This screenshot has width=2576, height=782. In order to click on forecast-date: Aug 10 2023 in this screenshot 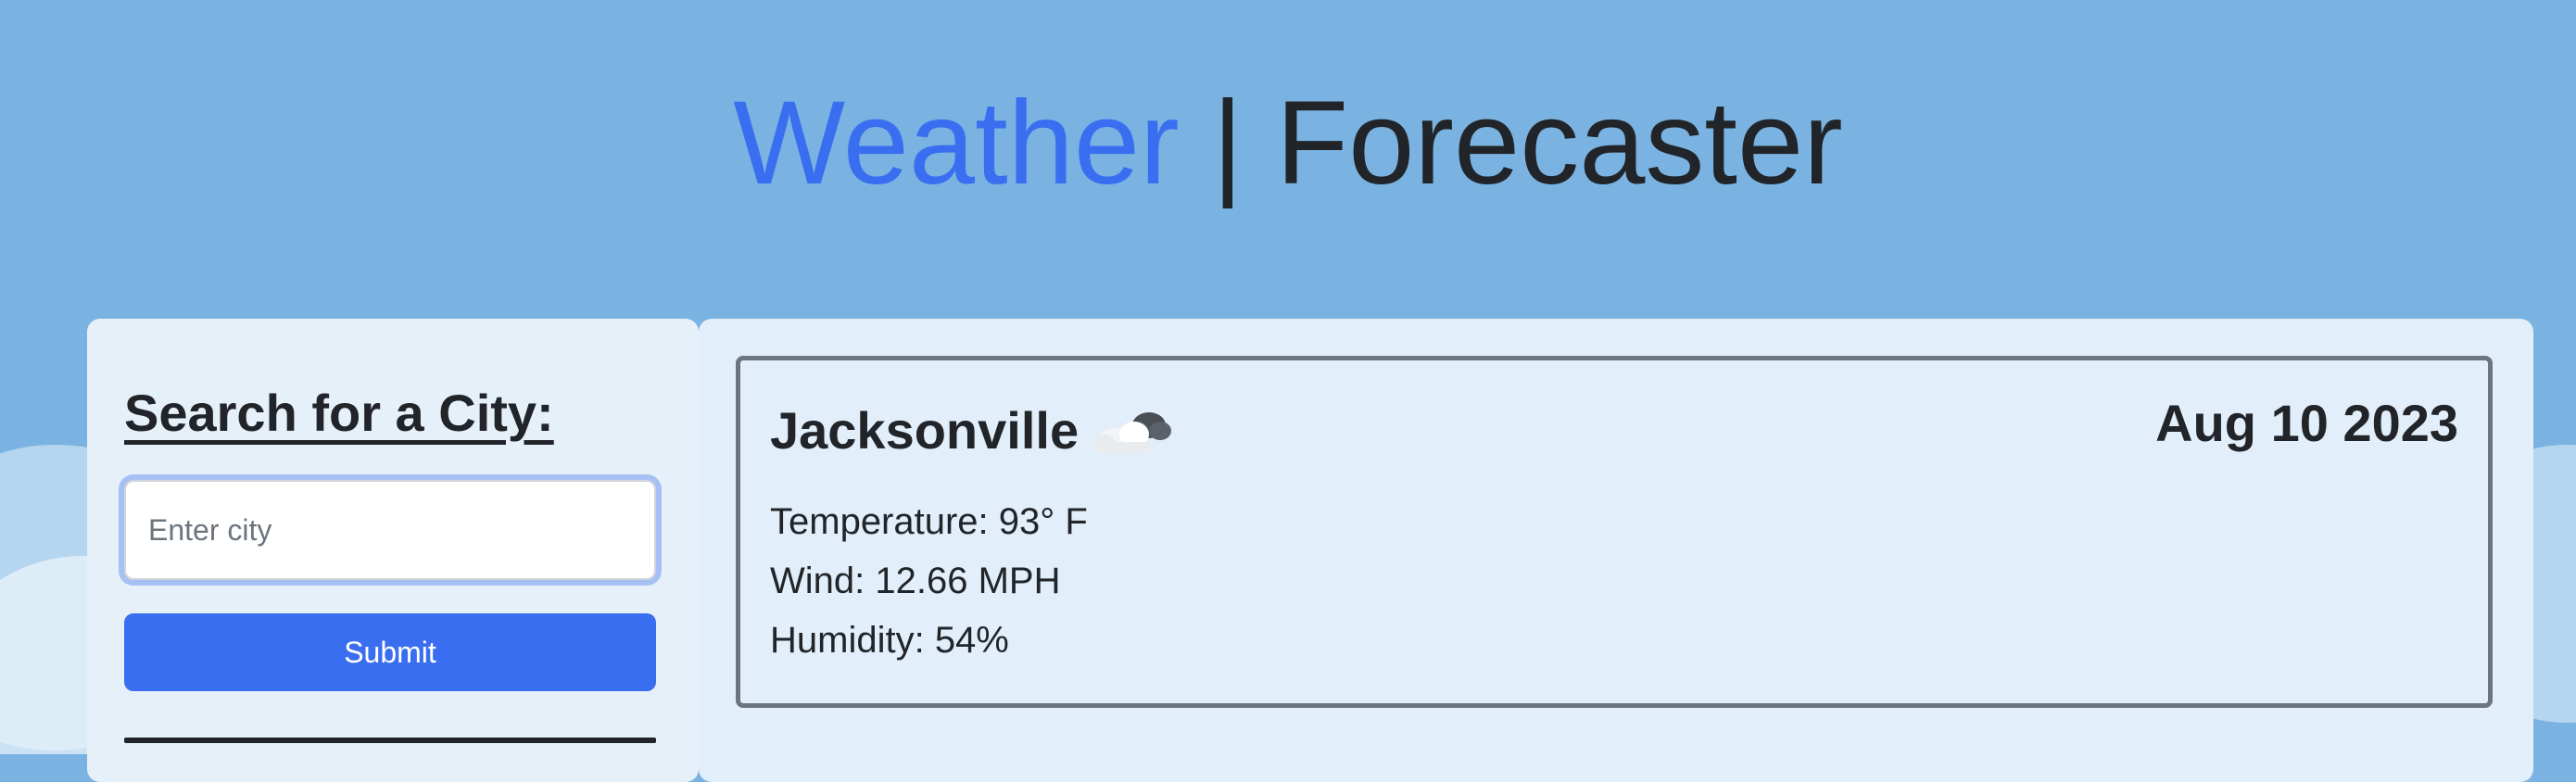, I will do `click(2307, 423)`.